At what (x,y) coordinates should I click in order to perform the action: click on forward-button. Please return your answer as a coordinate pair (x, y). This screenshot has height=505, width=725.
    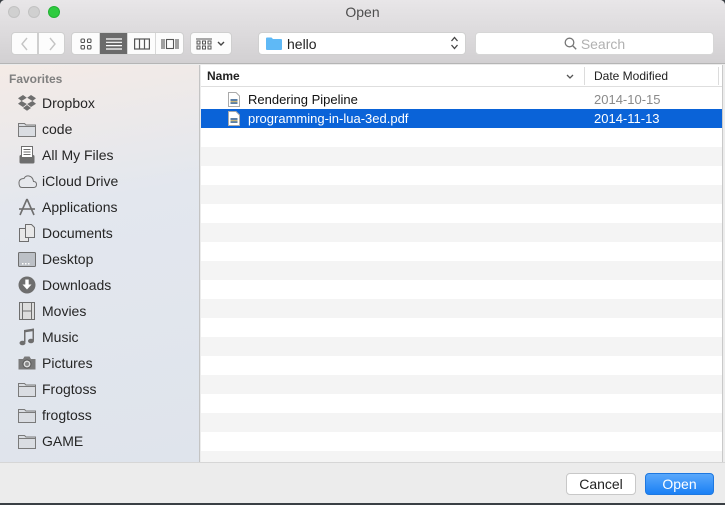
    Looking at the image, I should click on (51, 43).